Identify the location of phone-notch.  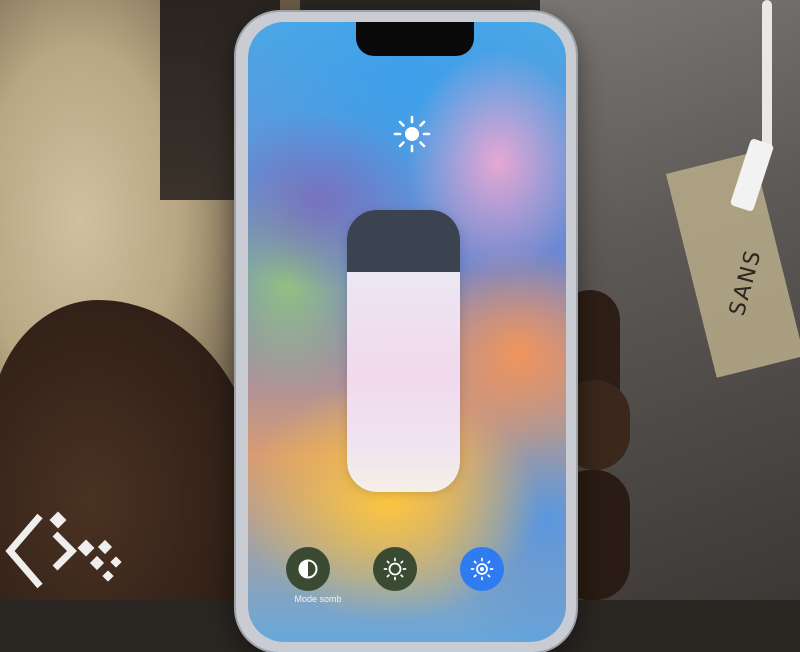
(415, 39).